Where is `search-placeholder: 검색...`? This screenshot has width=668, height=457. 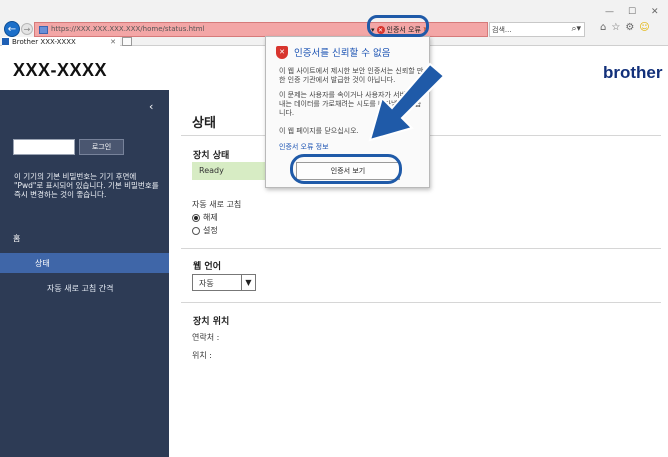 search-placeholder: 검색... is located at coordinates (502, 30).